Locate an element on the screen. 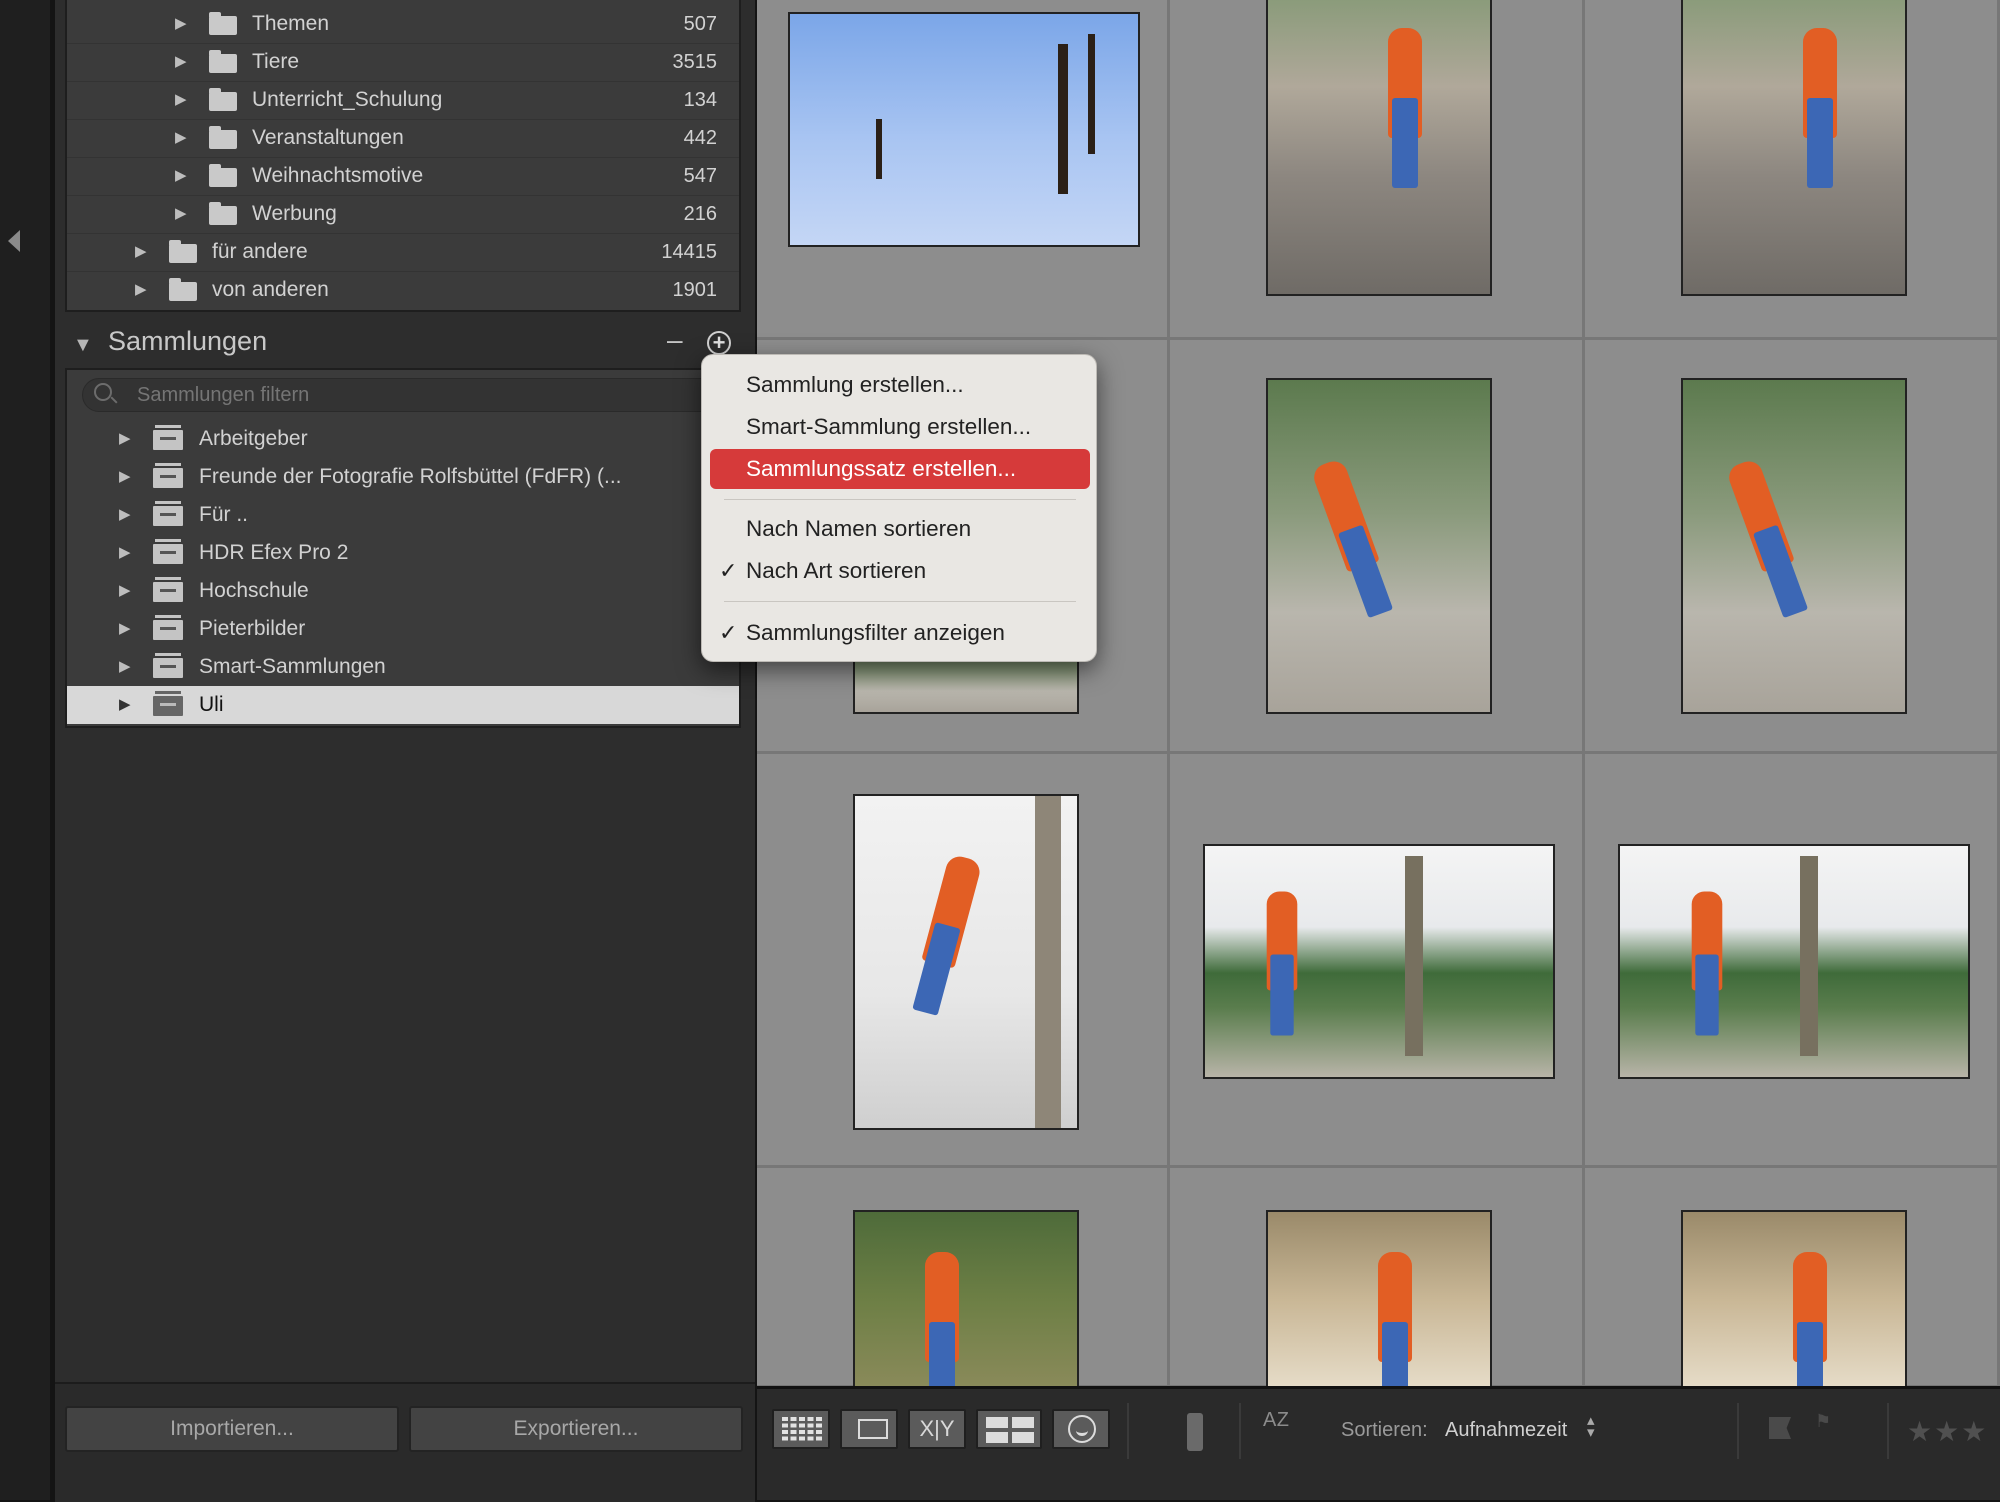 This screenshot has width=2000, height=1502. collection-set-row: ▶ Für .. is located at coordinates (403, 515).